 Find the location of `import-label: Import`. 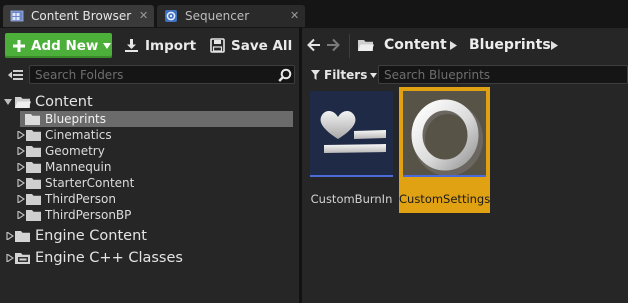

import-label: Import is located at coordinates (171, 45).